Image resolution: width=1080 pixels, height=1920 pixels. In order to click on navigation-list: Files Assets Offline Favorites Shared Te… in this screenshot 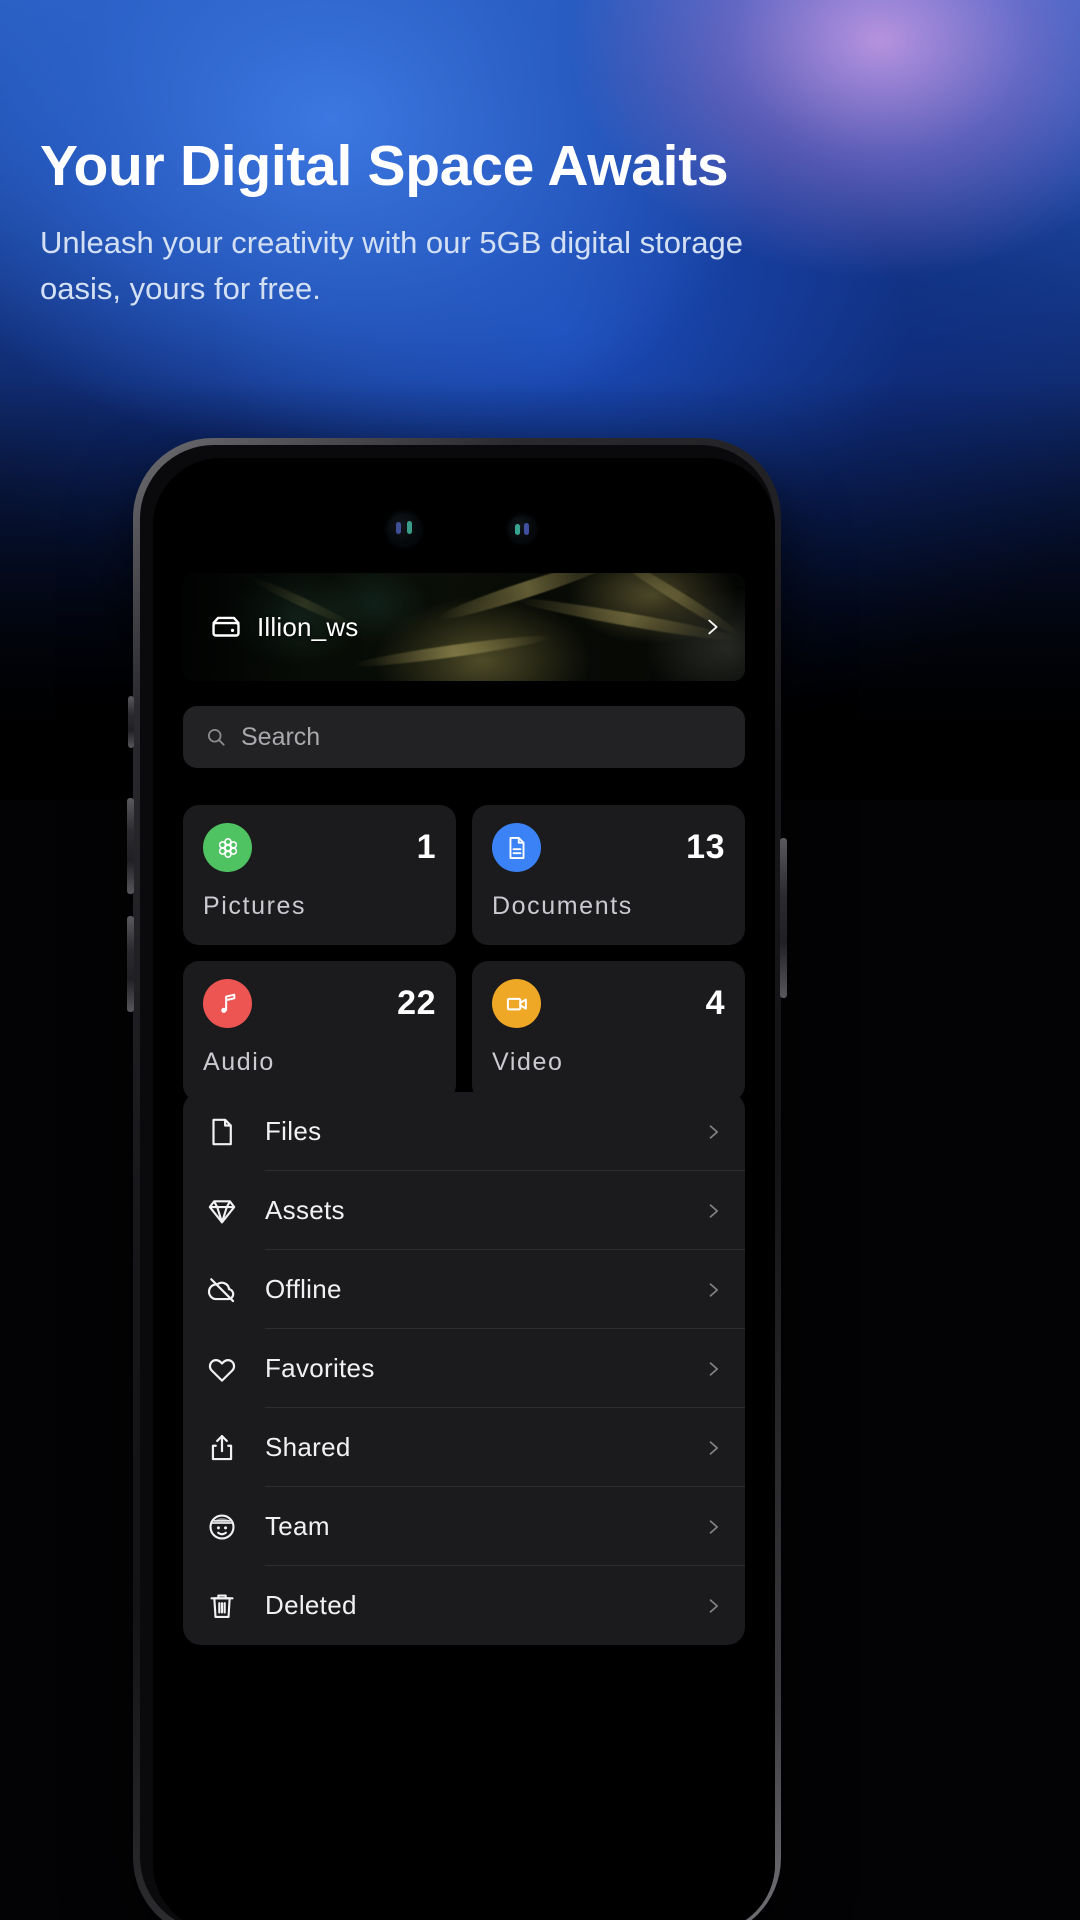, I will do `click(464, 1368)`.